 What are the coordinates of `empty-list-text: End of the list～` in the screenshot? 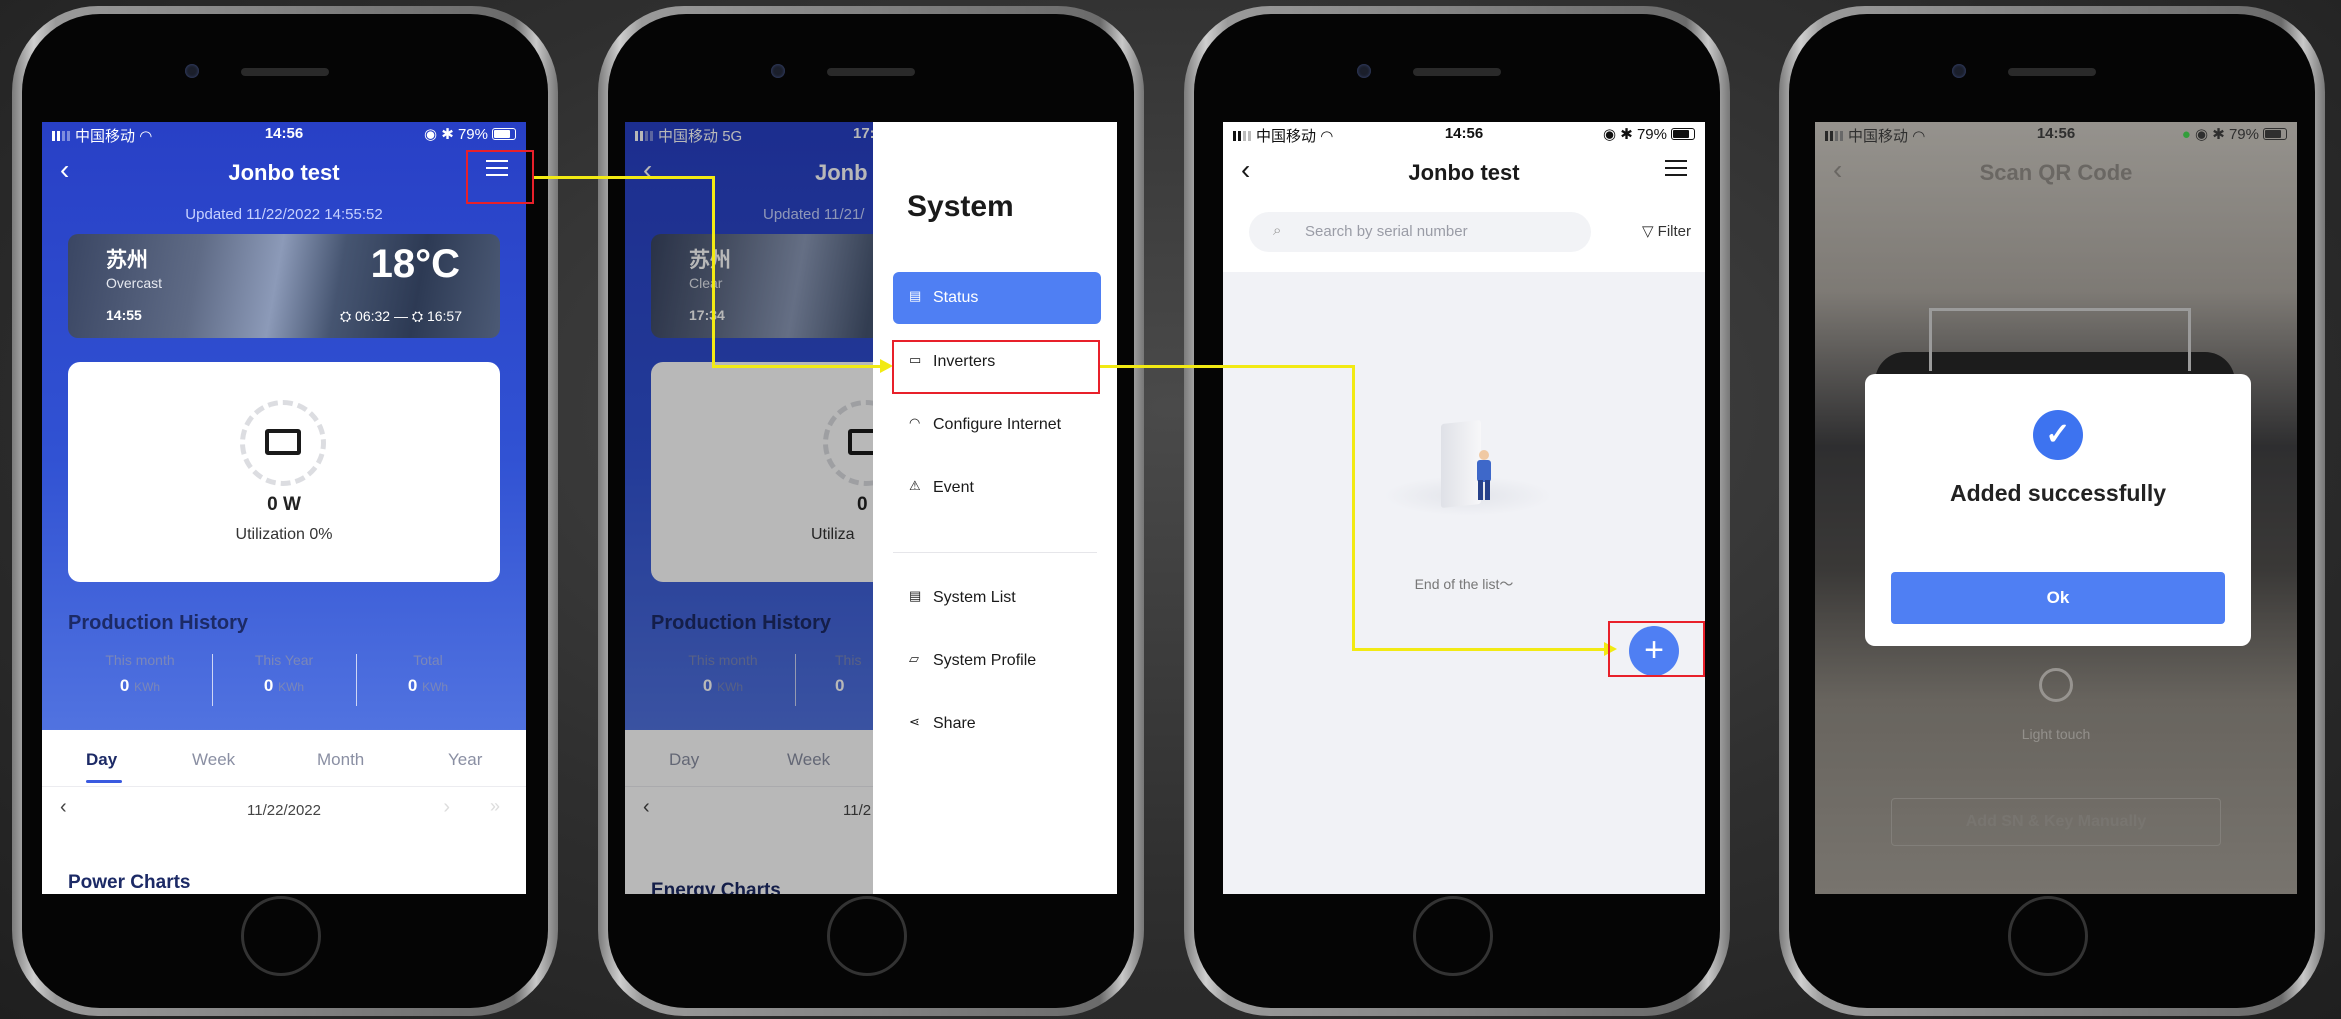 It's located at (1464, 584).